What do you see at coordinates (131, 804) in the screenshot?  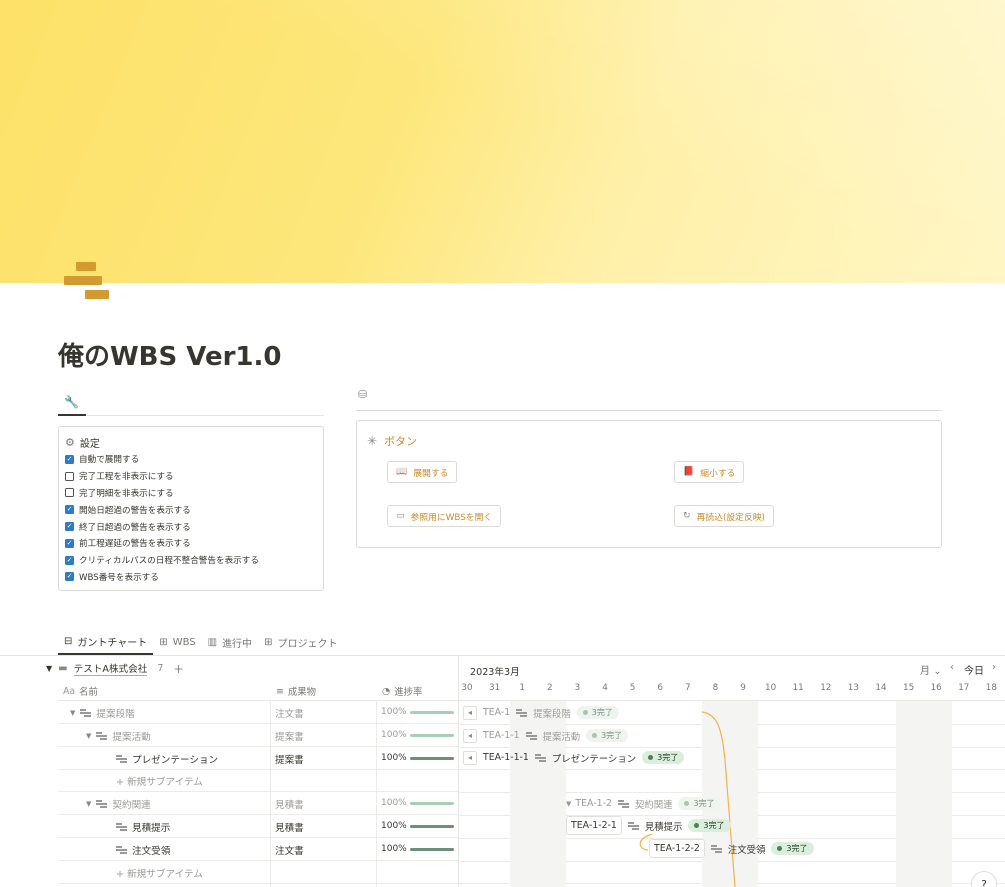 I see `row-name: 契約関連` at bounding box center [131, 804].